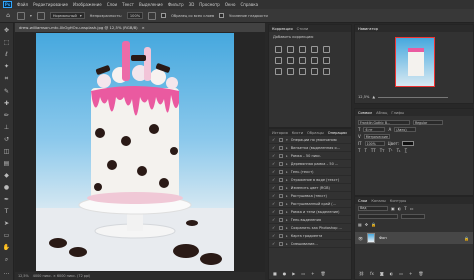  I want to click on action-row: ✓ ▸ Рамка и тени (выделение), so click(310, 212).